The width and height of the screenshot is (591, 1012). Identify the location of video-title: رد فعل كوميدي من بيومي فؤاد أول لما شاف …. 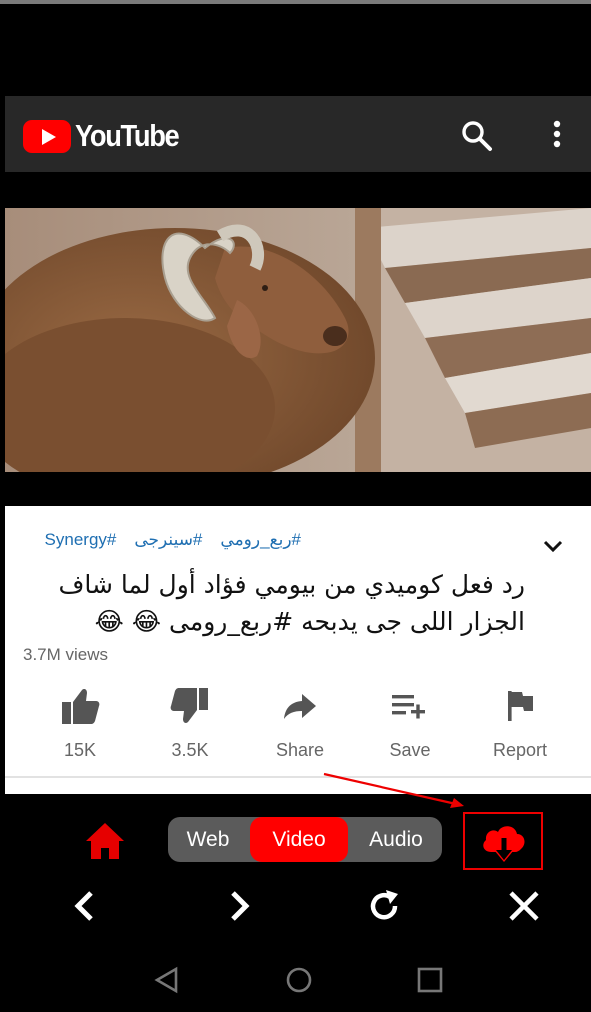
(291, 603).